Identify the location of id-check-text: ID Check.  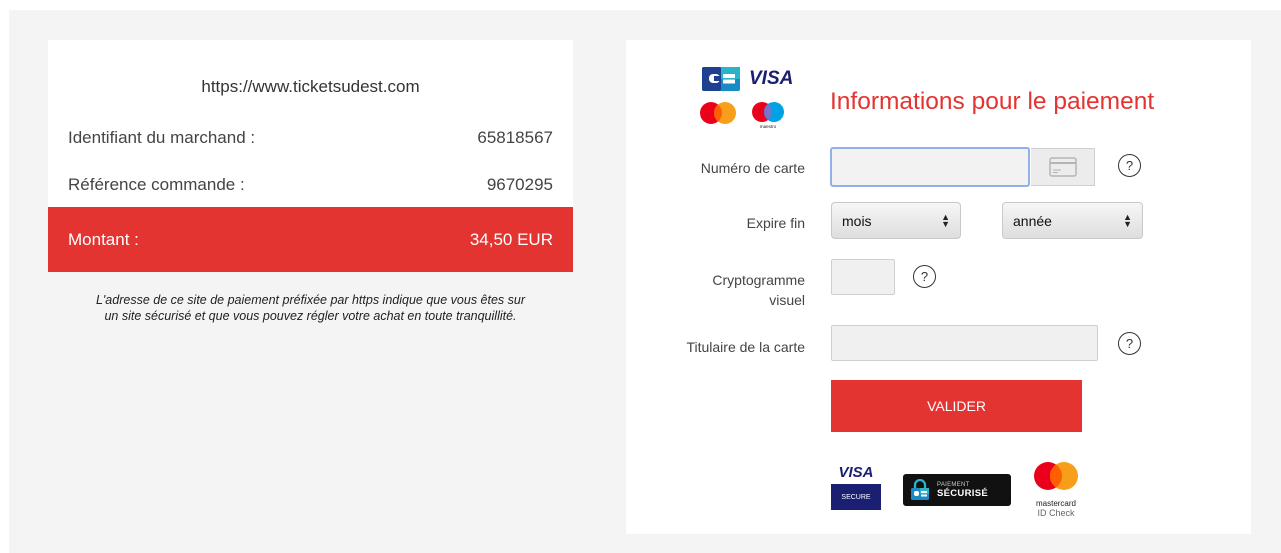
(1056, 513).